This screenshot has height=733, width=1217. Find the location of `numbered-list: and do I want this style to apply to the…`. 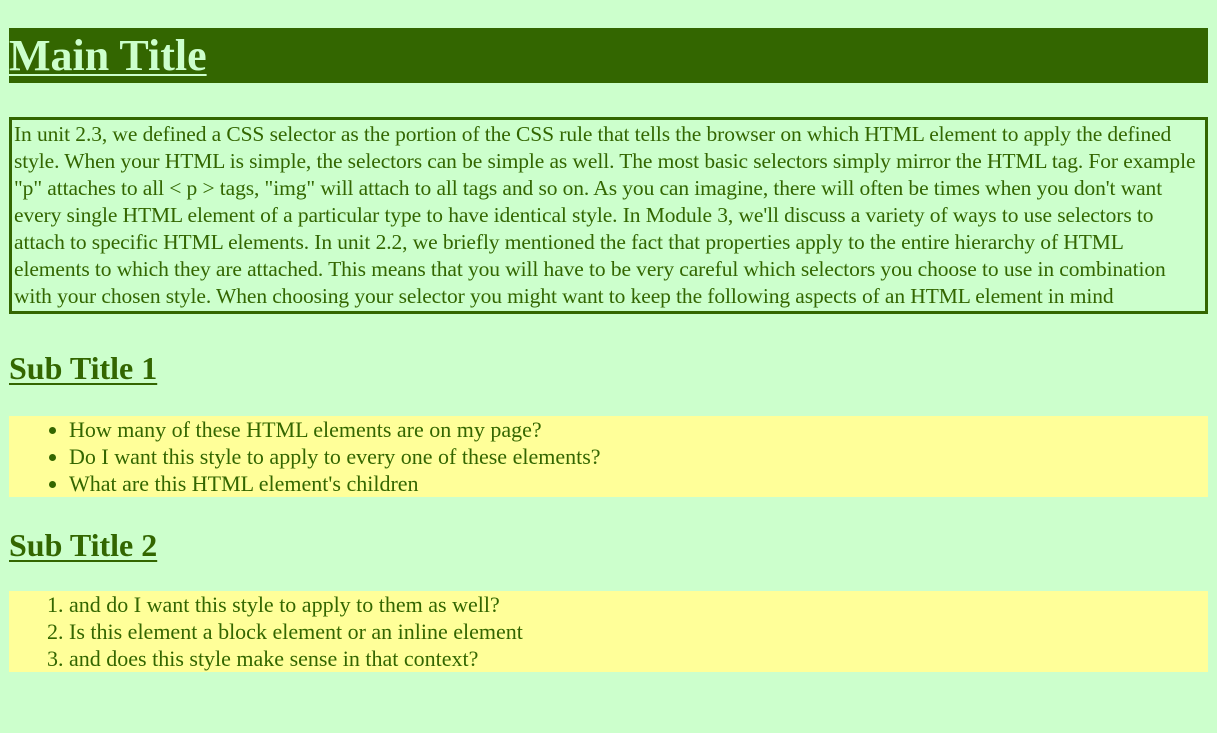

numbered-list: and do I want this style to apply to the… is located at coordinates (608, 631).